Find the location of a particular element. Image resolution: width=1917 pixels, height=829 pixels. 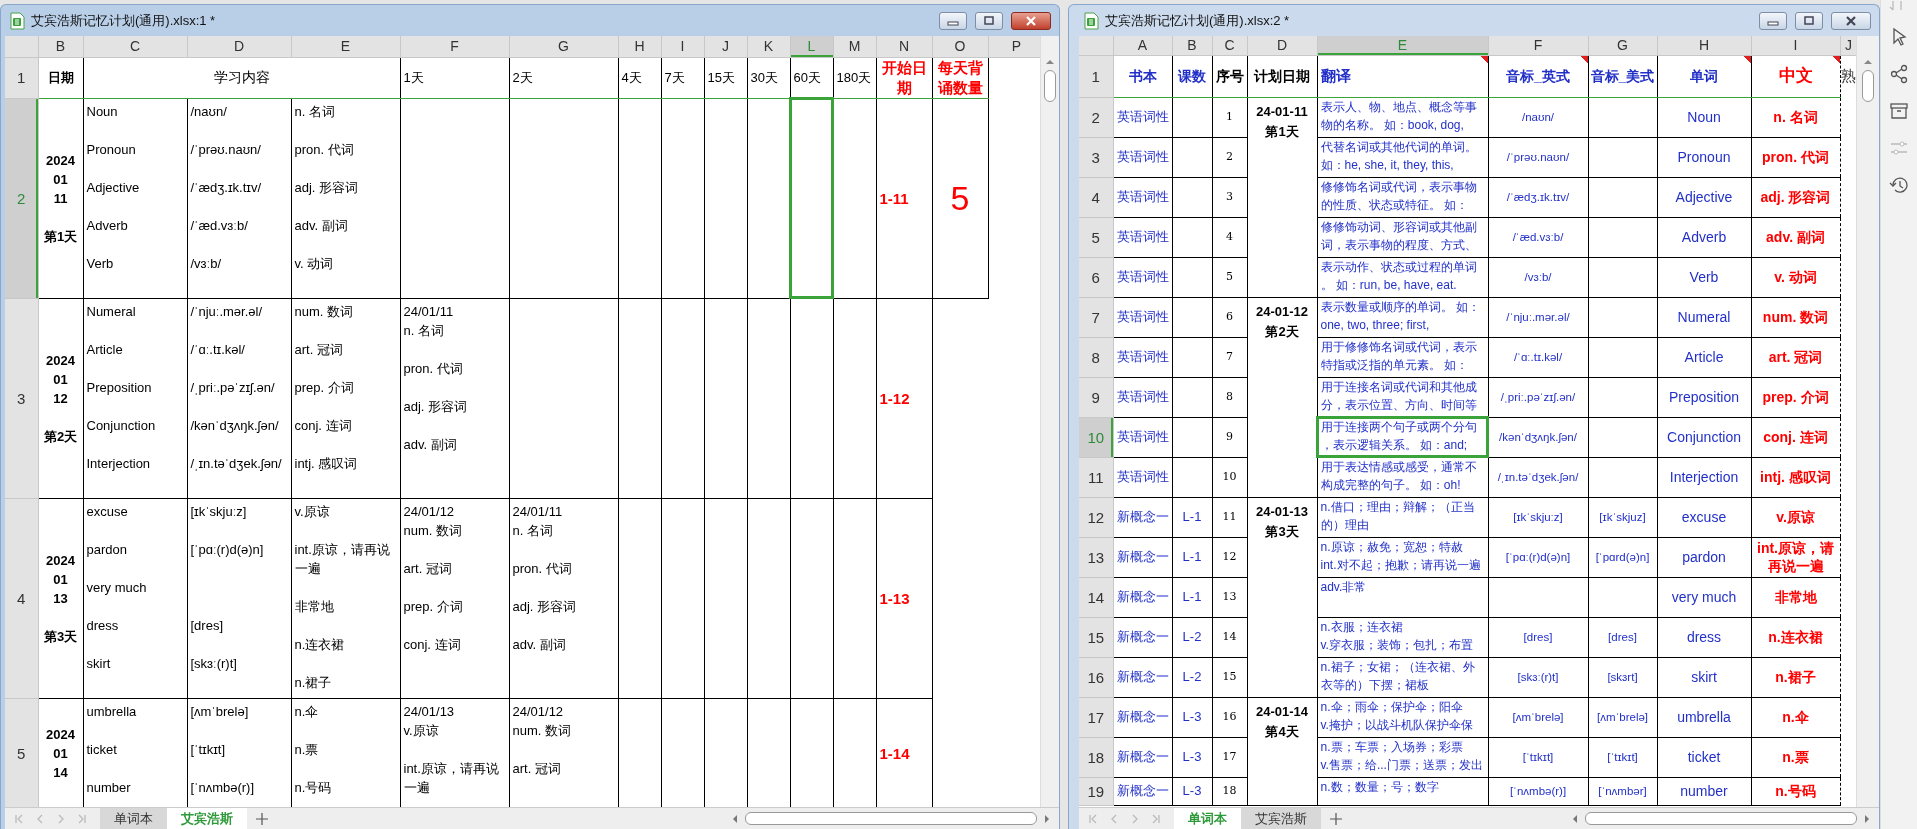

table-cell: L-2 is located at coordinates (1192, 677).